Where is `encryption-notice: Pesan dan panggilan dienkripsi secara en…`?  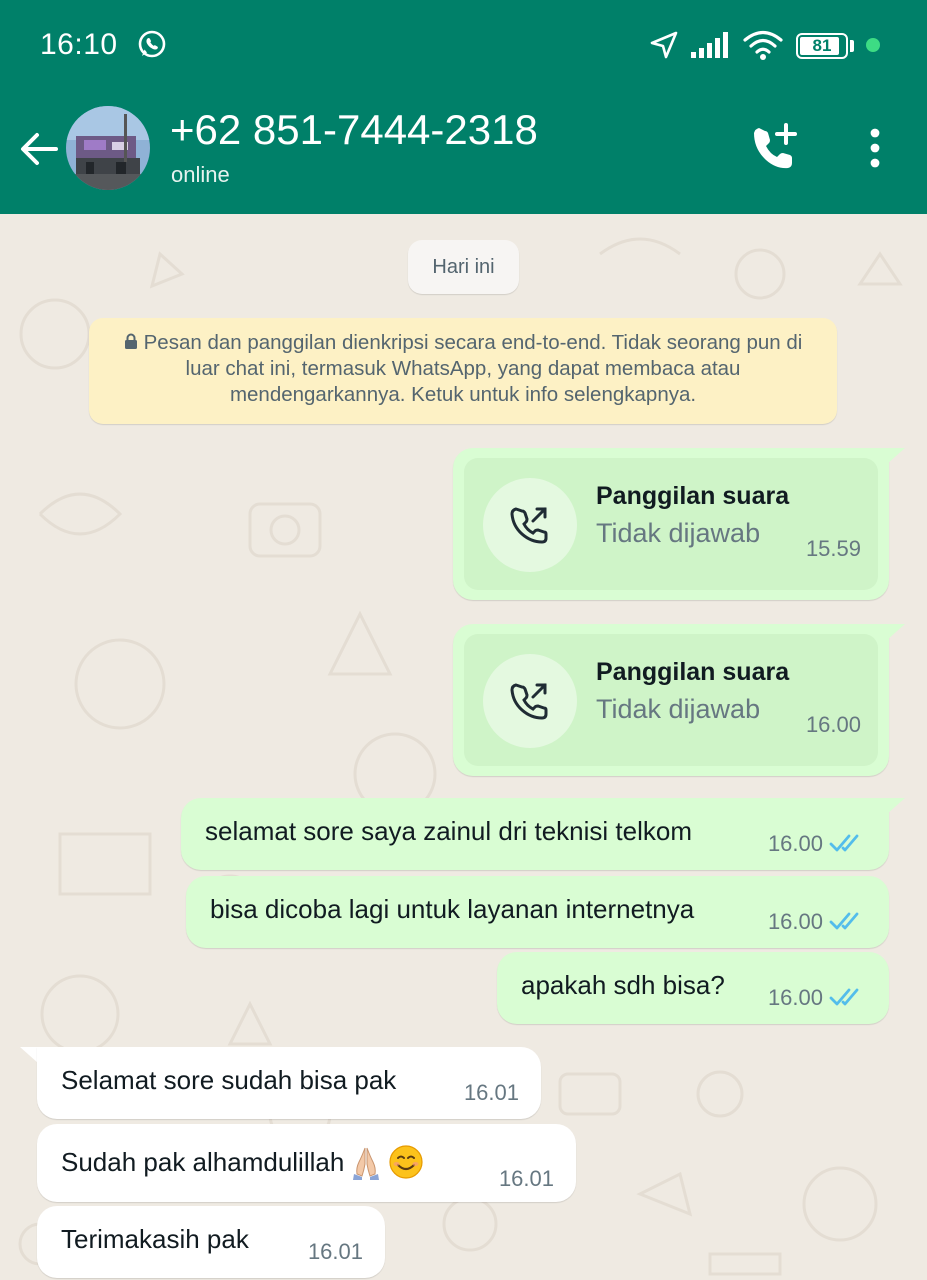 encryption-notice: Pesan dan panggilan dienkripsi secara en… is located at coordinates (463, 371).